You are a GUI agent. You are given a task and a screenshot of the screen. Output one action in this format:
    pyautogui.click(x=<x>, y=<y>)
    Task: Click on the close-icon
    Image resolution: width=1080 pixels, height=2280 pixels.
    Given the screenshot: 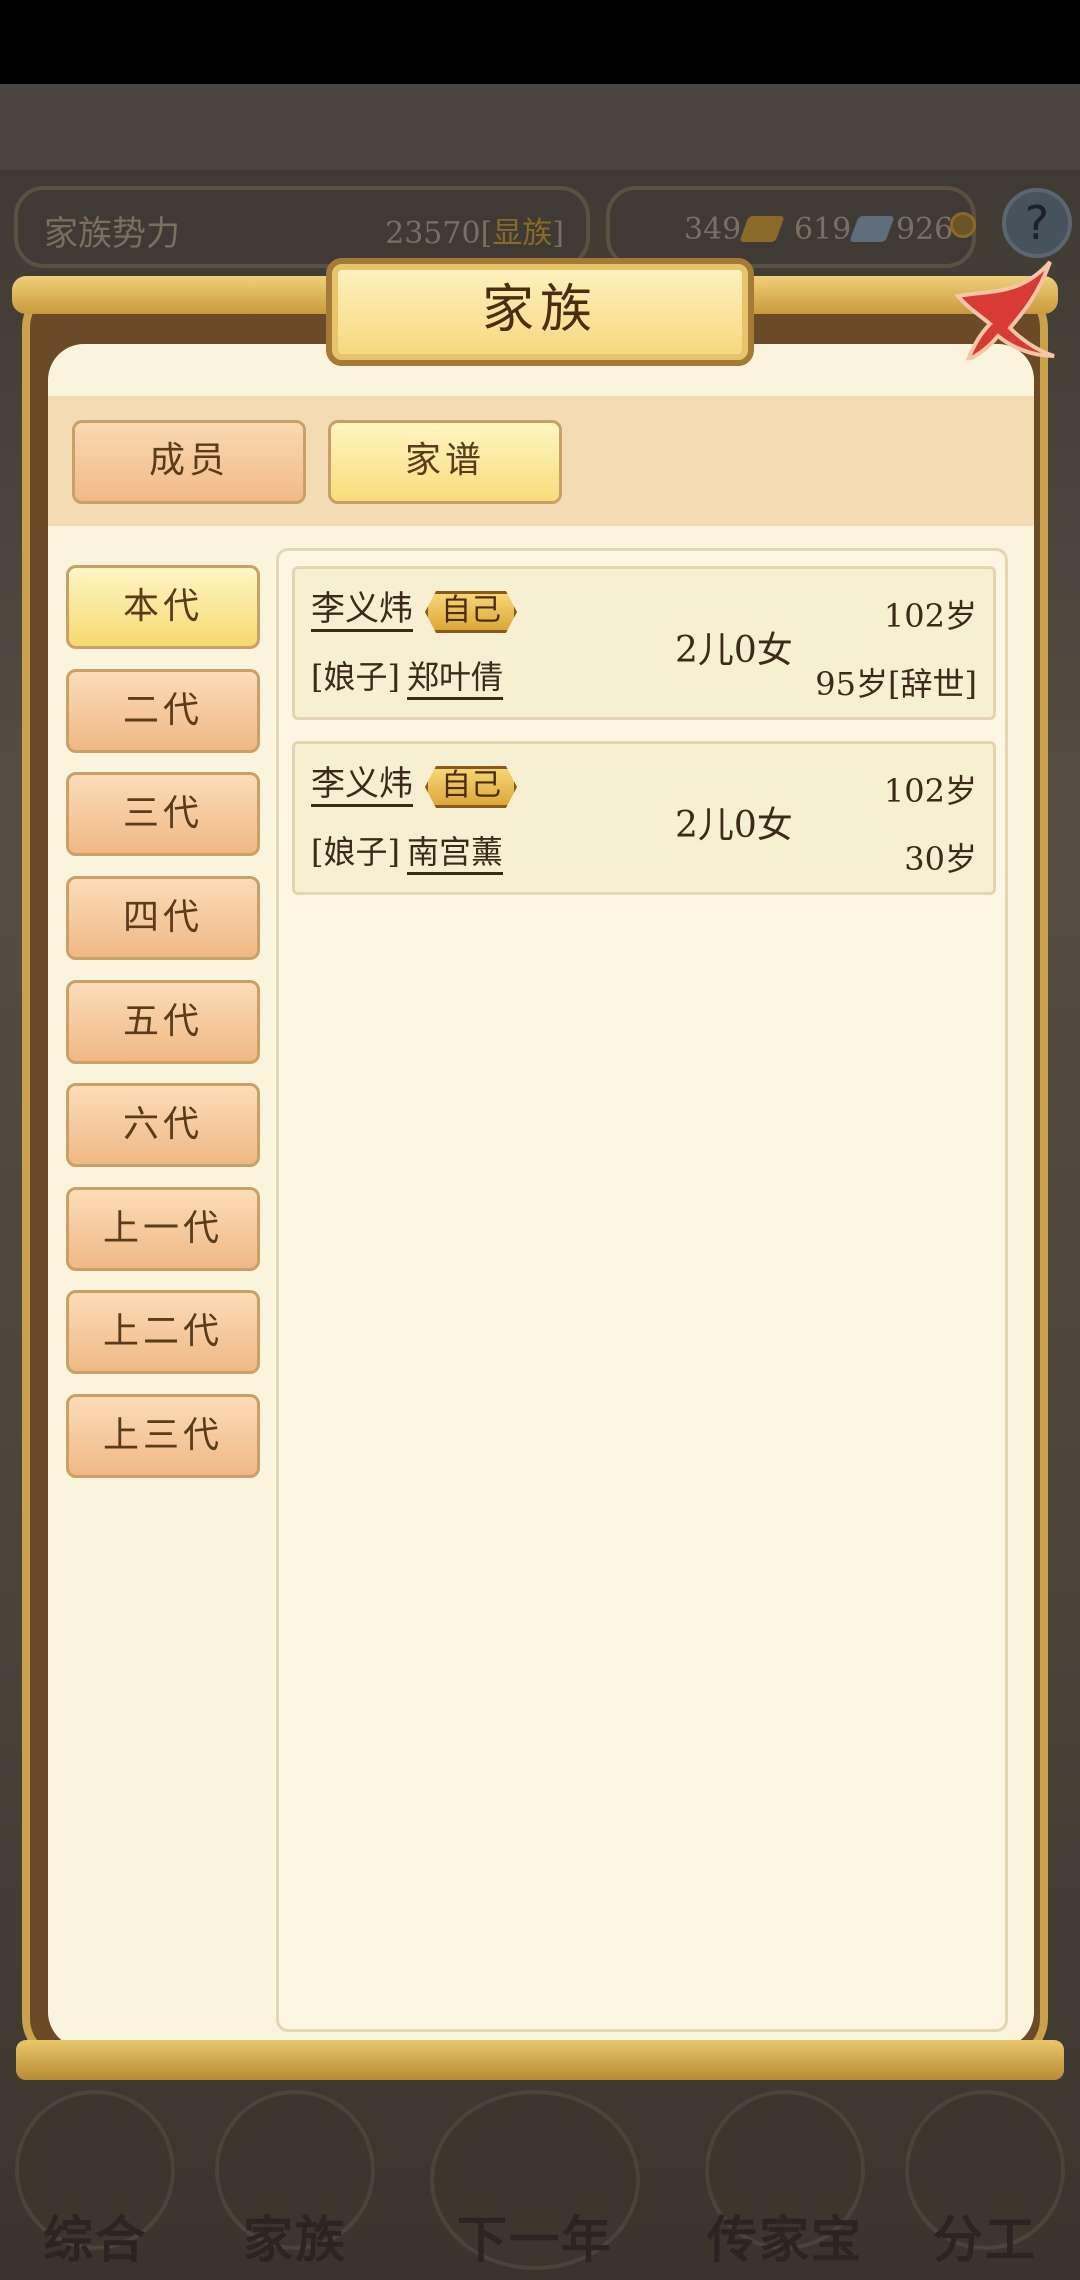 What is the action you would take?
    pyautogui.click(x=1005, y=308)
    